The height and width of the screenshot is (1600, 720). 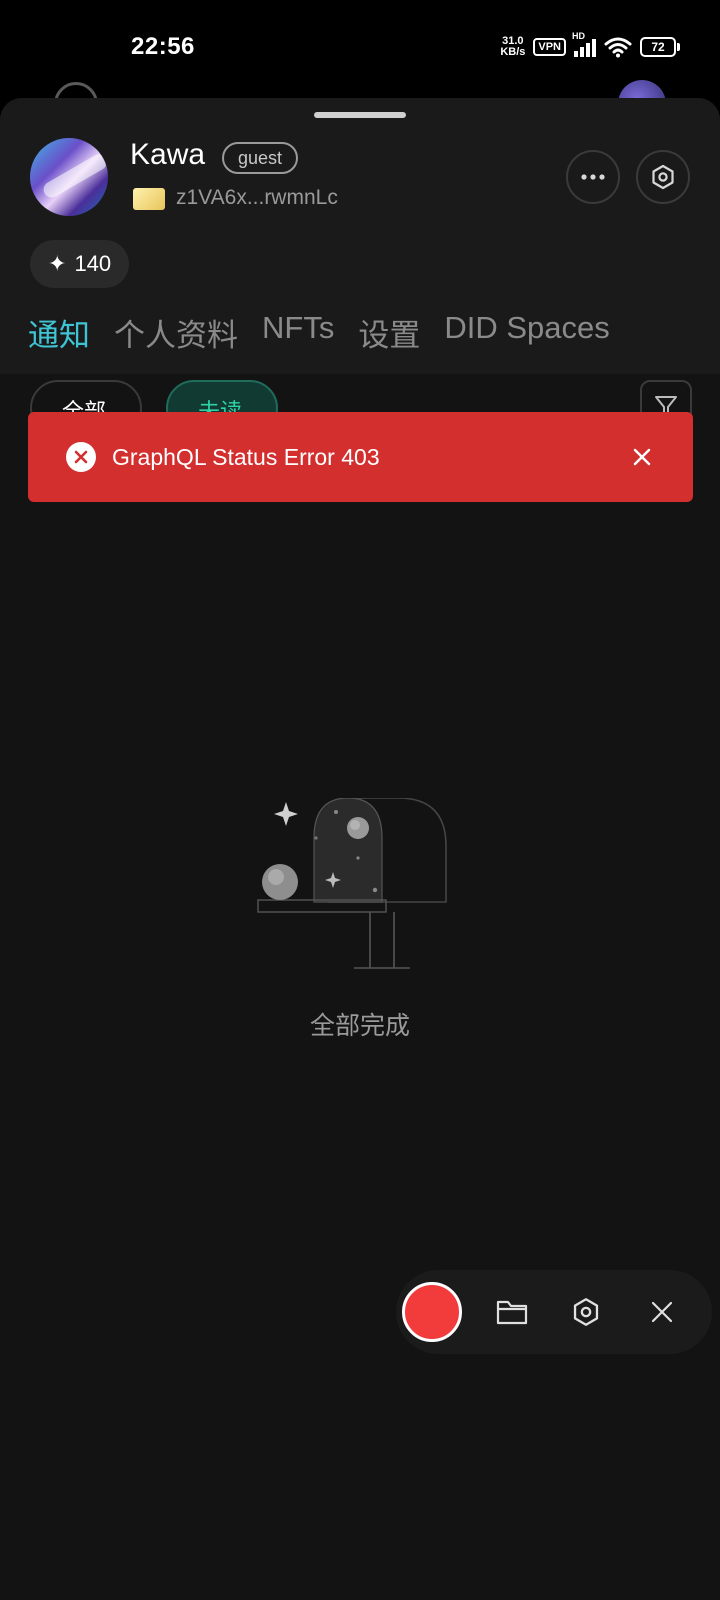 I want to click on tab-bar: 通知 个人资料 NFTs 设置 DID Spaces, so click(x=319, y=332).